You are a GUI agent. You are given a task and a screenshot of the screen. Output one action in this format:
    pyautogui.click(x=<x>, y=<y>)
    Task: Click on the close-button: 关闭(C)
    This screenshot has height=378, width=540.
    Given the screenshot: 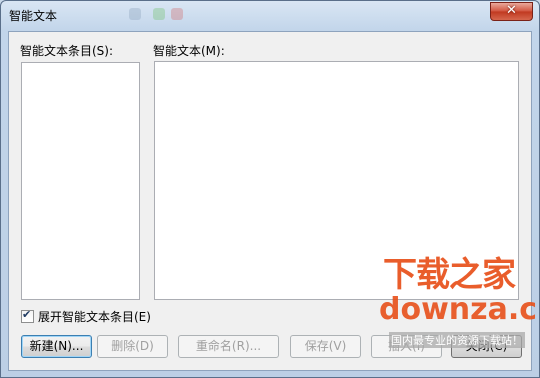 What is the action you would take?
    pyautogui.click(x=486, y=346)
    